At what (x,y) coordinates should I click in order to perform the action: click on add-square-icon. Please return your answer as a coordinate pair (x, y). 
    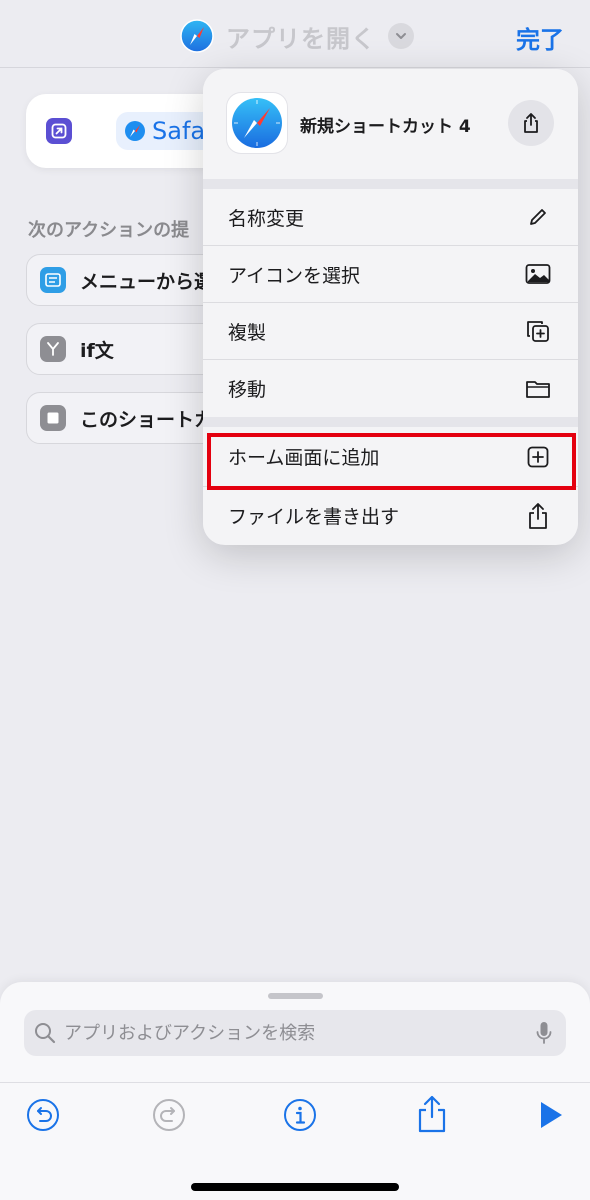
    Looking at the image, I should click on (538, 457).